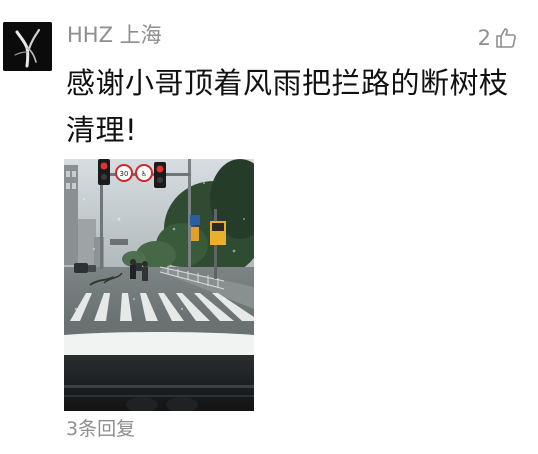  I want to click on restriction-sign: ♿, so click(144, 174).